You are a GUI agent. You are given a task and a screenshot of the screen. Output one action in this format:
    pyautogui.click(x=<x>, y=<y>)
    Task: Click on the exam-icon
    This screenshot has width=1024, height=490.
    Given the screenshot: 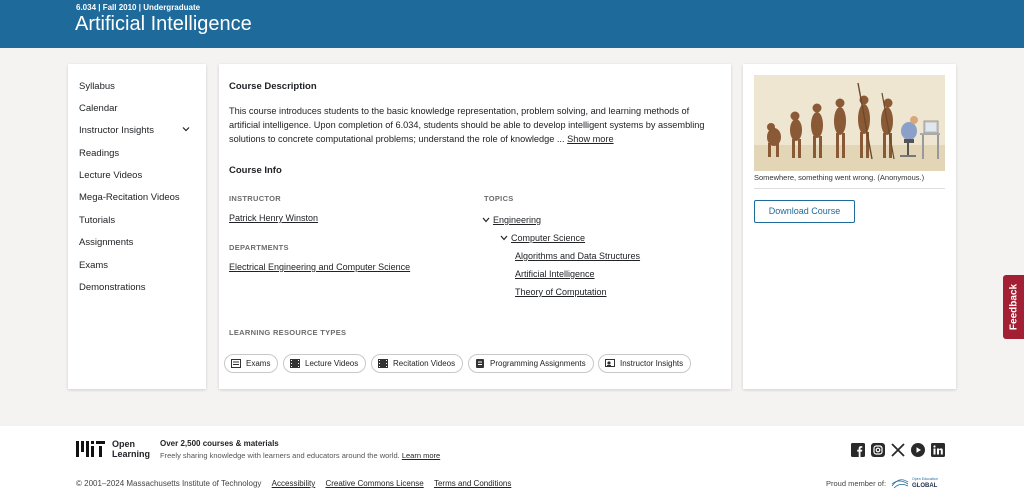 What is the action you would take?
    pyautogui.click(x=236, y=363)
    